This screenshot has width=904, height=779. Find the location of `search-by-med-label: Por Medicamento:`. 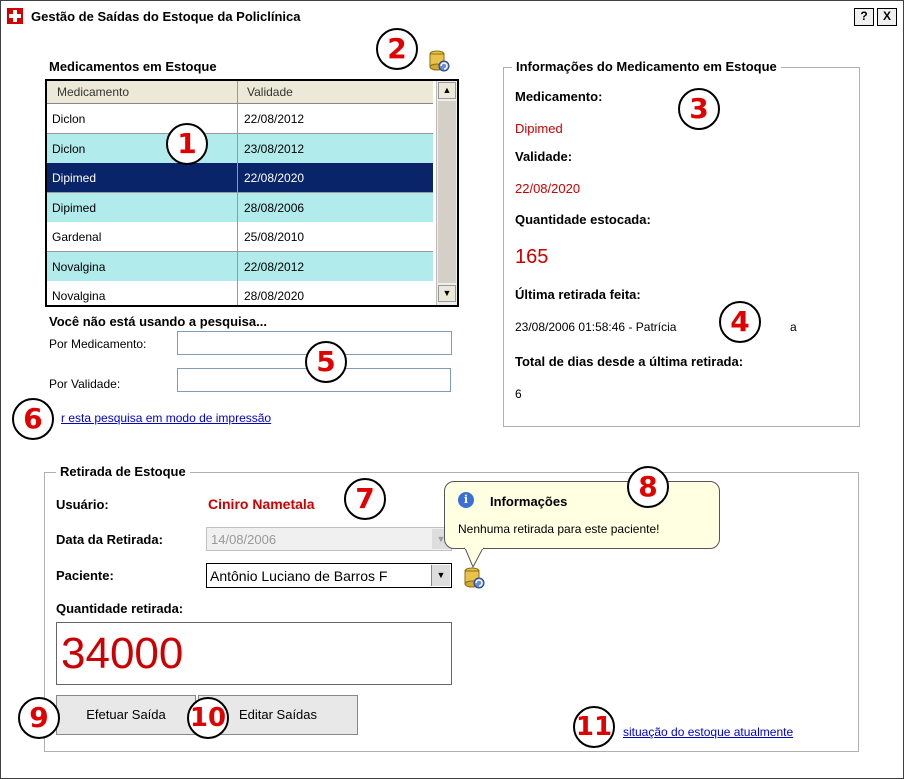

search-by-med-label: Por Medicamento: is located at coordinates (98, 344).